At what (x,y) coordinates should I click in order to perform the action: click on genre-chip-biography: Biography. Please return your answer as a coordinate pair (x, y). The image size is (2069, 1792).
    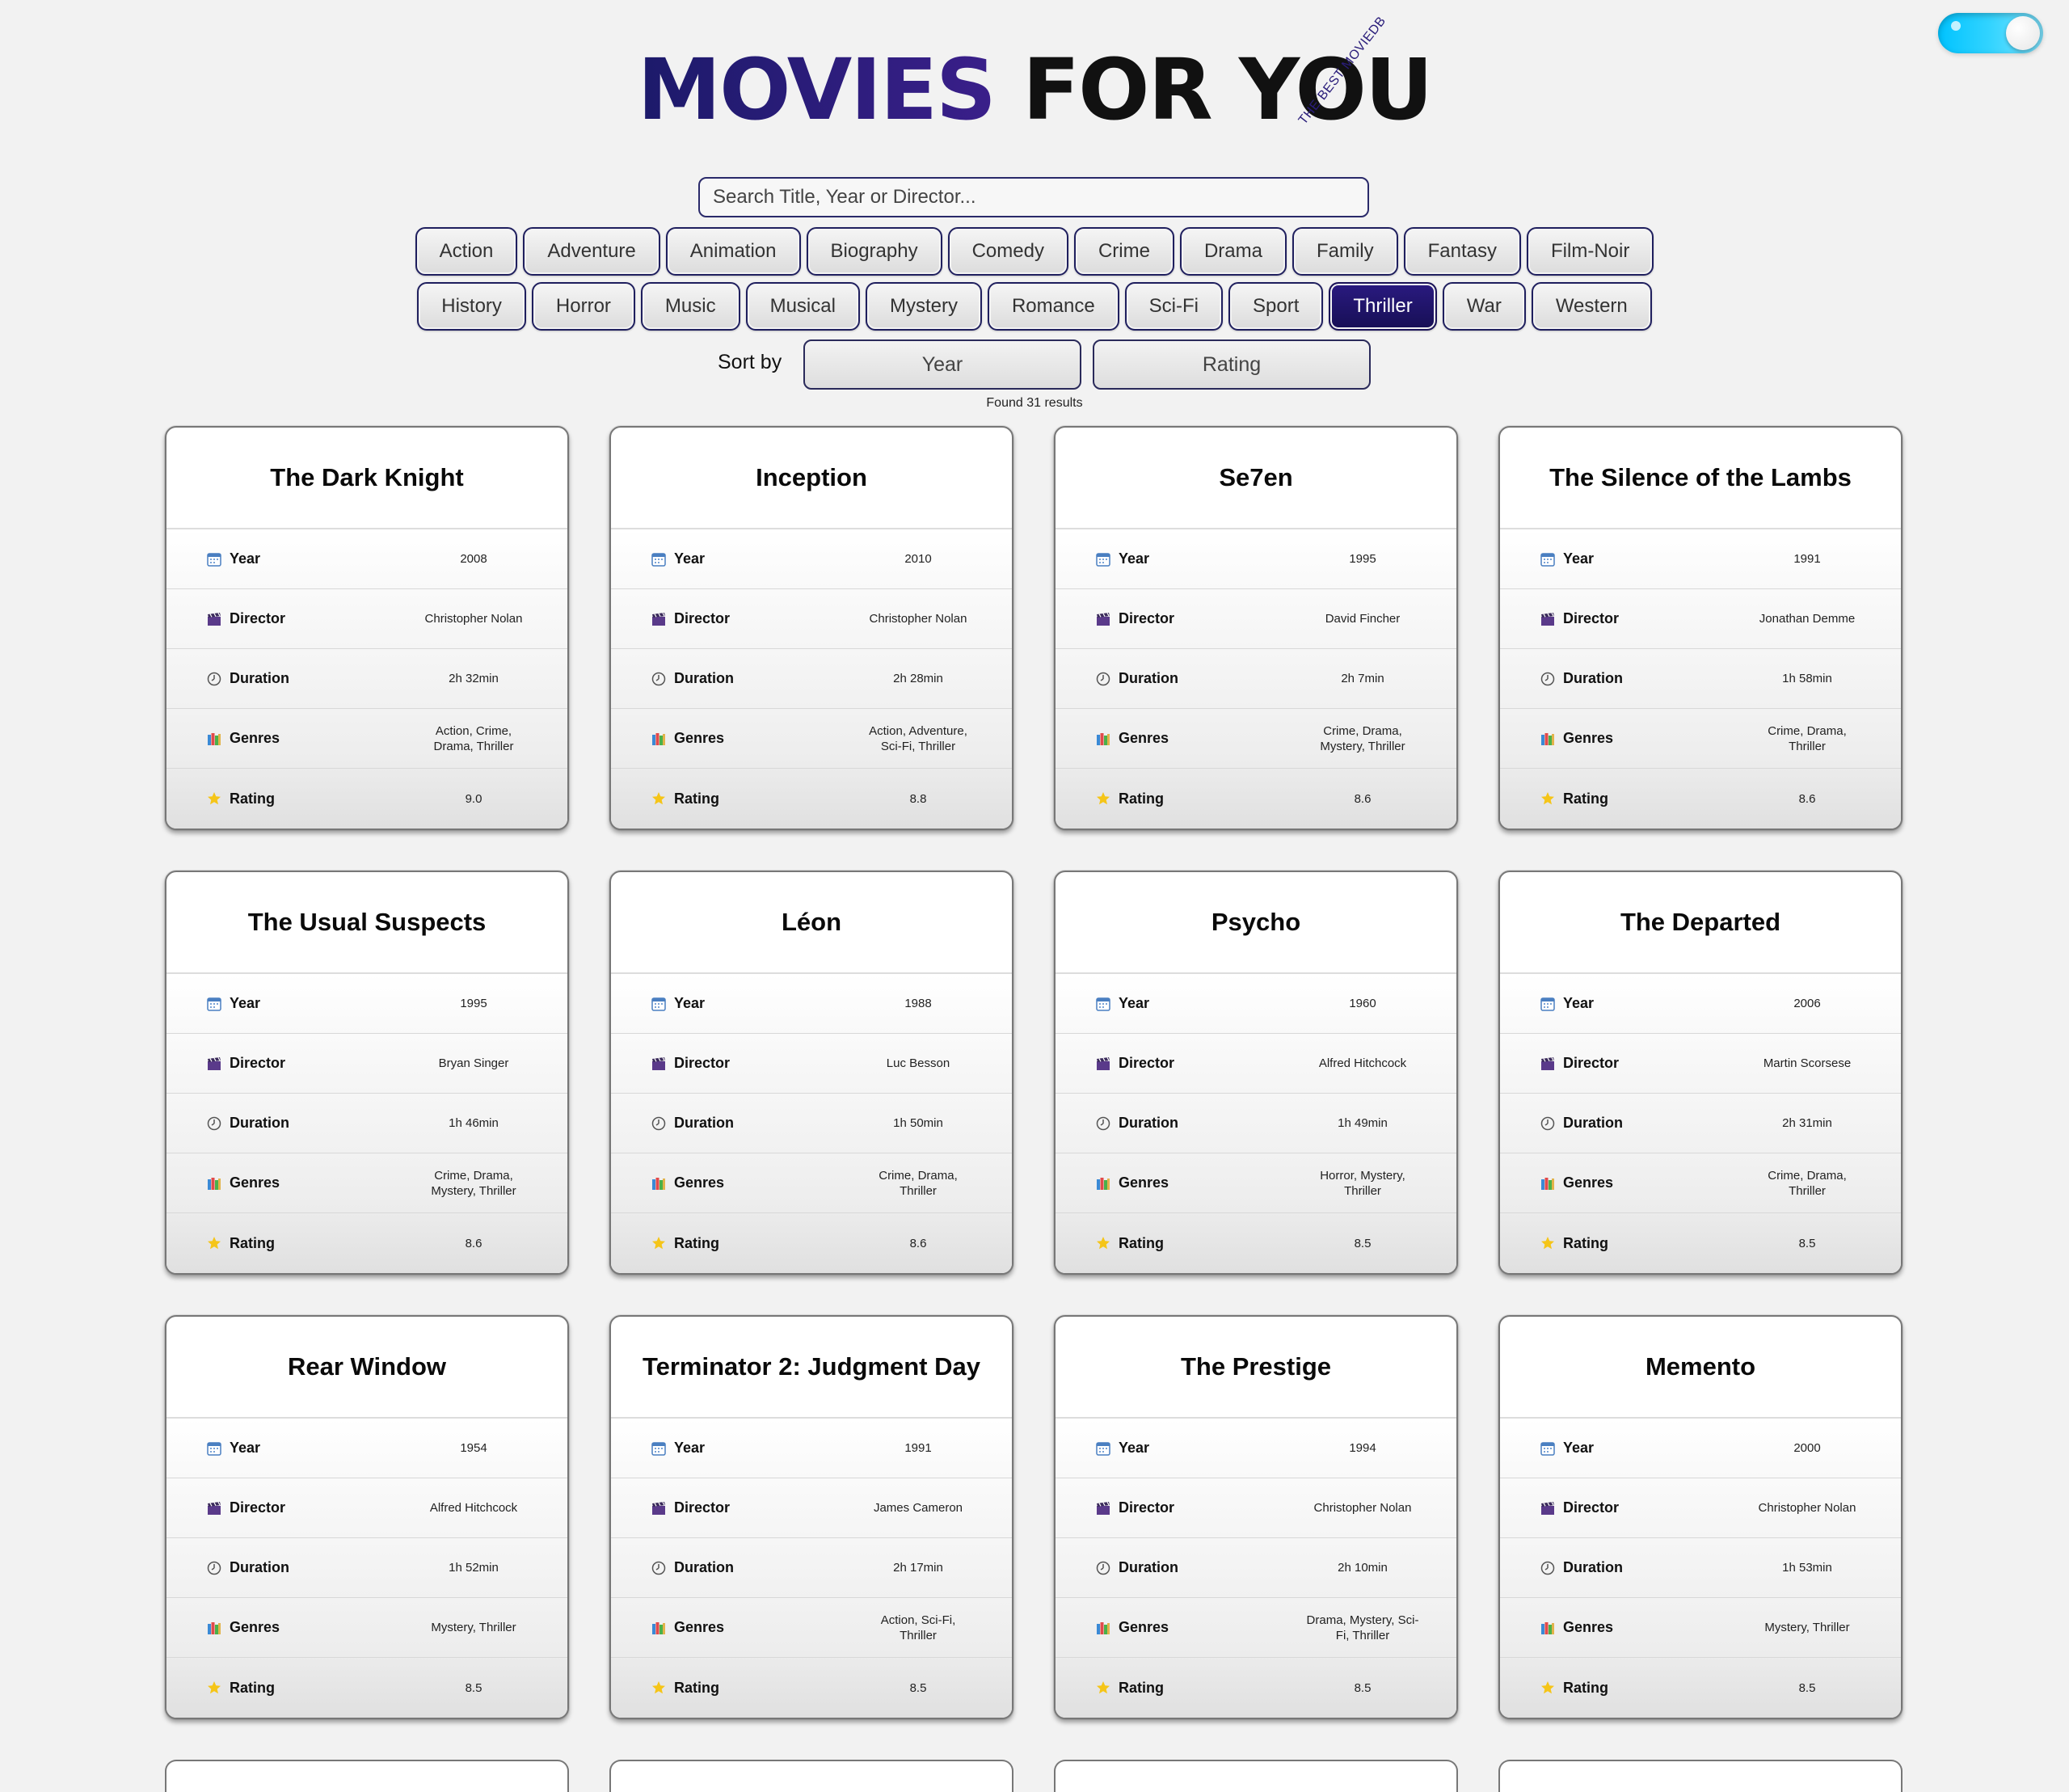
    Looking at the image, I should click on (874, 251).